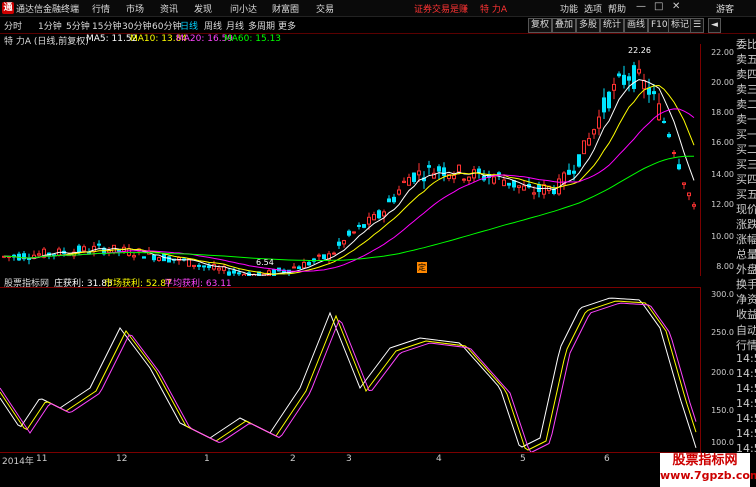 The height and width of the screenshot is (487, 756). Describe the element at coordinates (708, 475) in the screenshot. I see `watermark-url: www.7gpzb.com` at that location.